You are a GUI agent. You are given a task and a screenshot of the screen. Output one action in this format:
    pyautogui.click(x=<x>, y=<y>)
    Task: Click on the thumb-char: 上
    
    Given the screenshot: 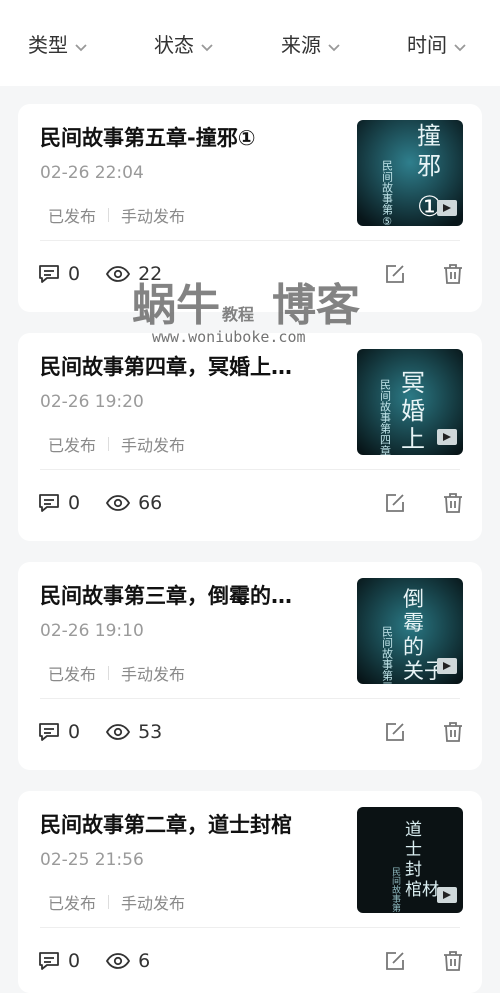 What is the action you would take?
    pyautogui.click(x=413, y=439)
    